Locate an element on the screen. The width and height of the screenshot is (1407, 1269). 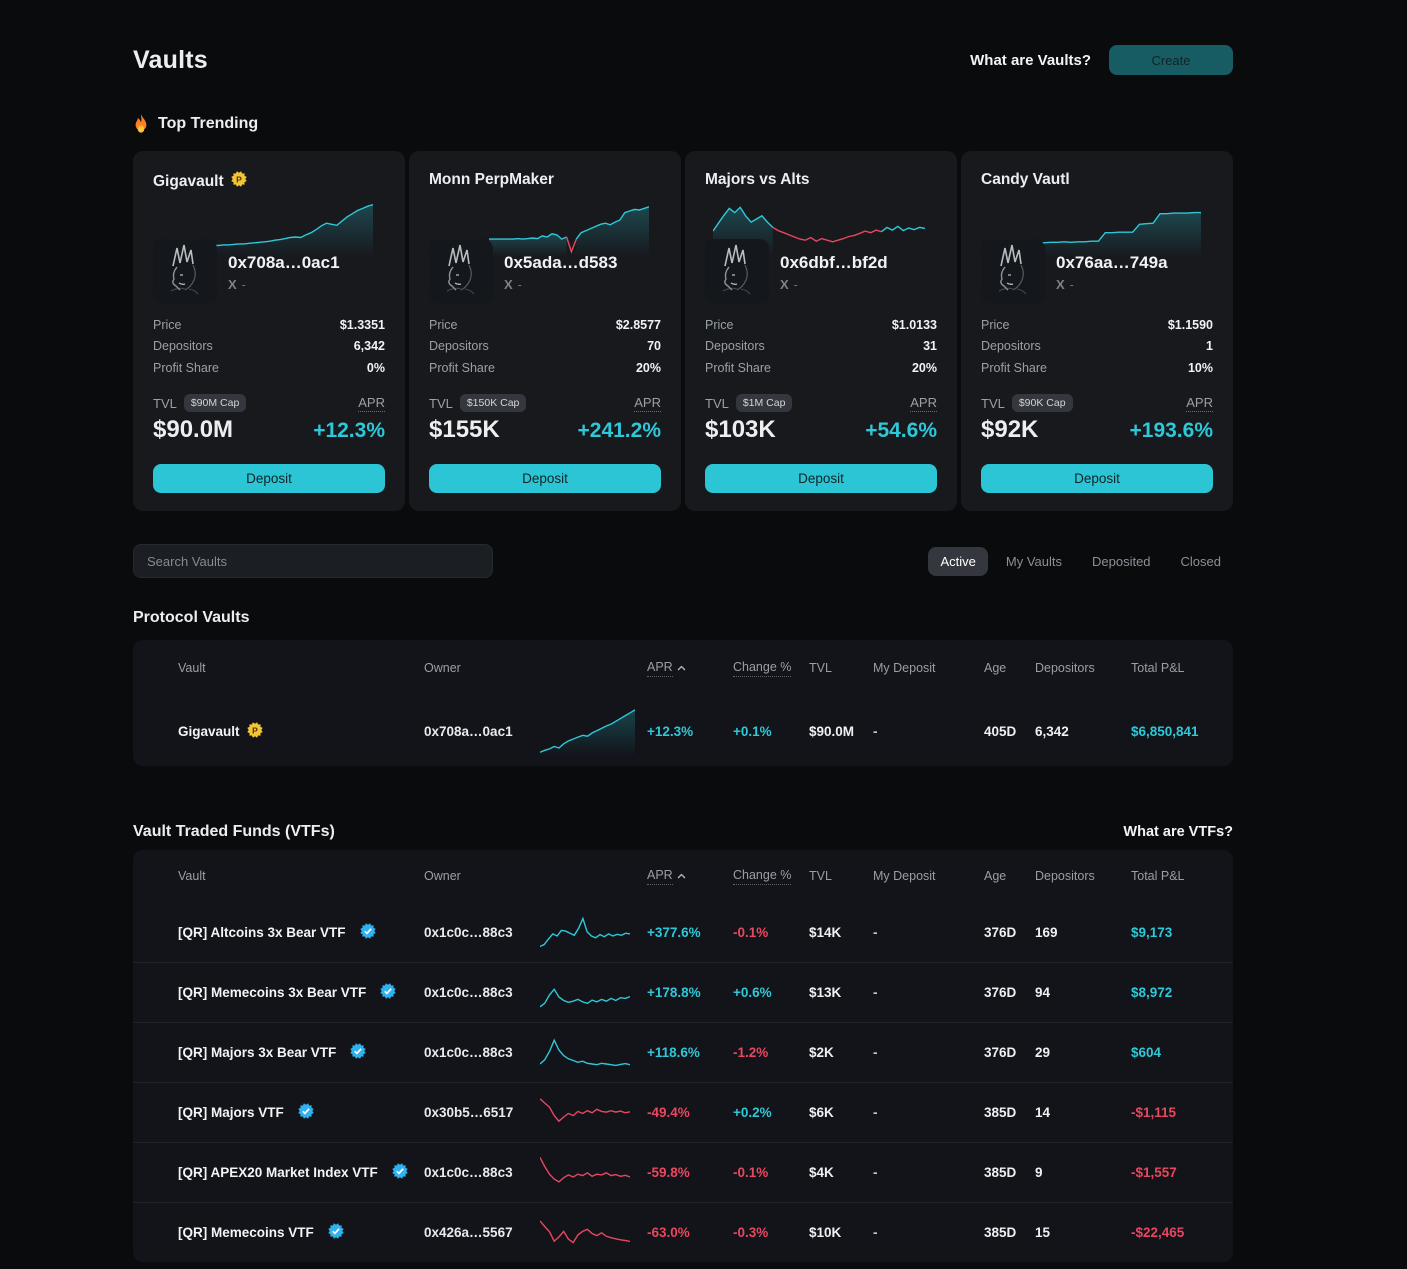
vault-name: [QR] Memecoins 3x Bear VTF is located at coordinates (272, 992).